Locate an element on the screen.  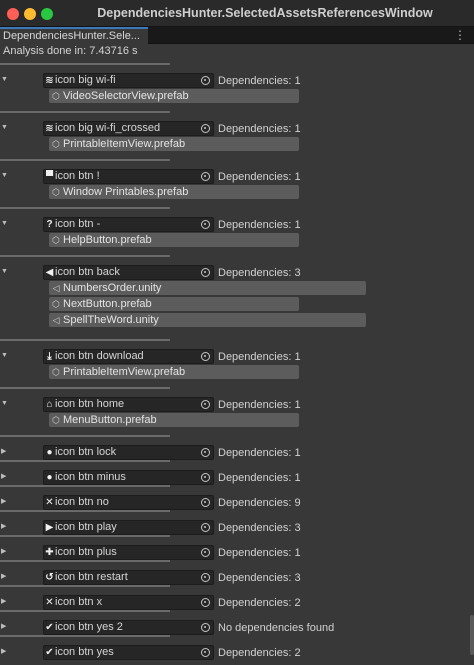
asset-object-field: ✕icon btn no is located at coordinates (128, 502).